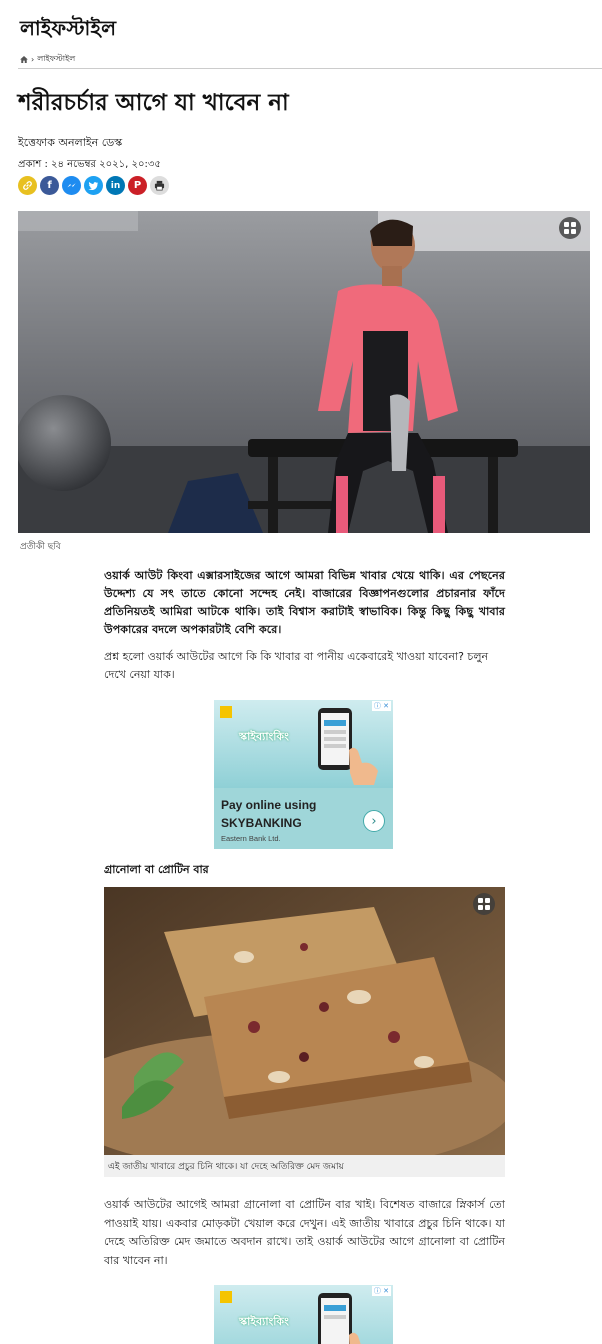  Describe the element at coordinates (68, 30) in the screenshot. I see `site-title: লাইফস্টাইল` at that location.